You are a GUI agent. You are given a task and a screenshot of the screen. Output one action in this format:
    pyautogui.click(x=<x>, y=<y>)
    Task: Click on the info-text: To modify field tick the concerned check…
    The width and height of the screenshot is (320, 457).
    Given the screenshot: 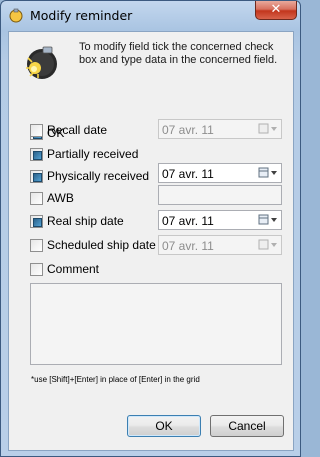 What is the action you would take?
    pyautogui.click(x=178, y=53)
    